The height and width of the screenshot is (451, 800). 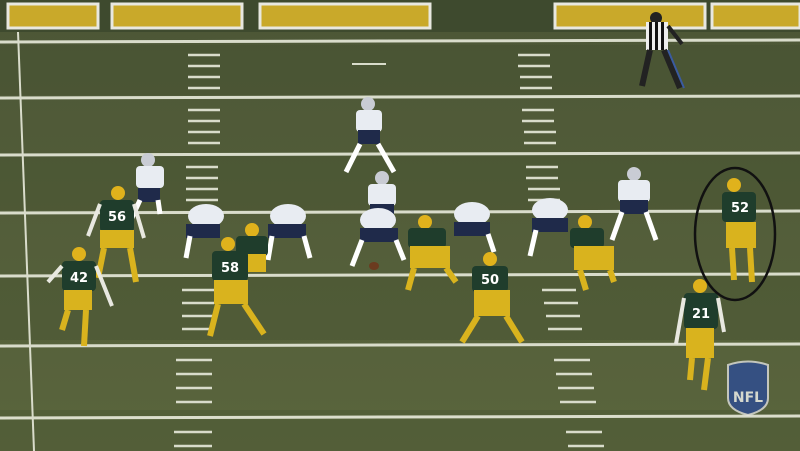 What do you see at coordinates (79, 278) in the screenshot?
I see `home-player-42-number: 42` at bounding box center [79, 278].